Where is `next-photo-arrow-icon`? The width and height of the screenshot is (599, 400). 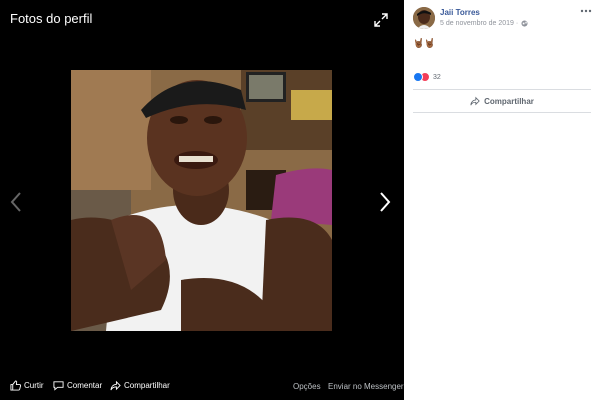 next-photo-arrow-icon is located at coordinates (385, 202).